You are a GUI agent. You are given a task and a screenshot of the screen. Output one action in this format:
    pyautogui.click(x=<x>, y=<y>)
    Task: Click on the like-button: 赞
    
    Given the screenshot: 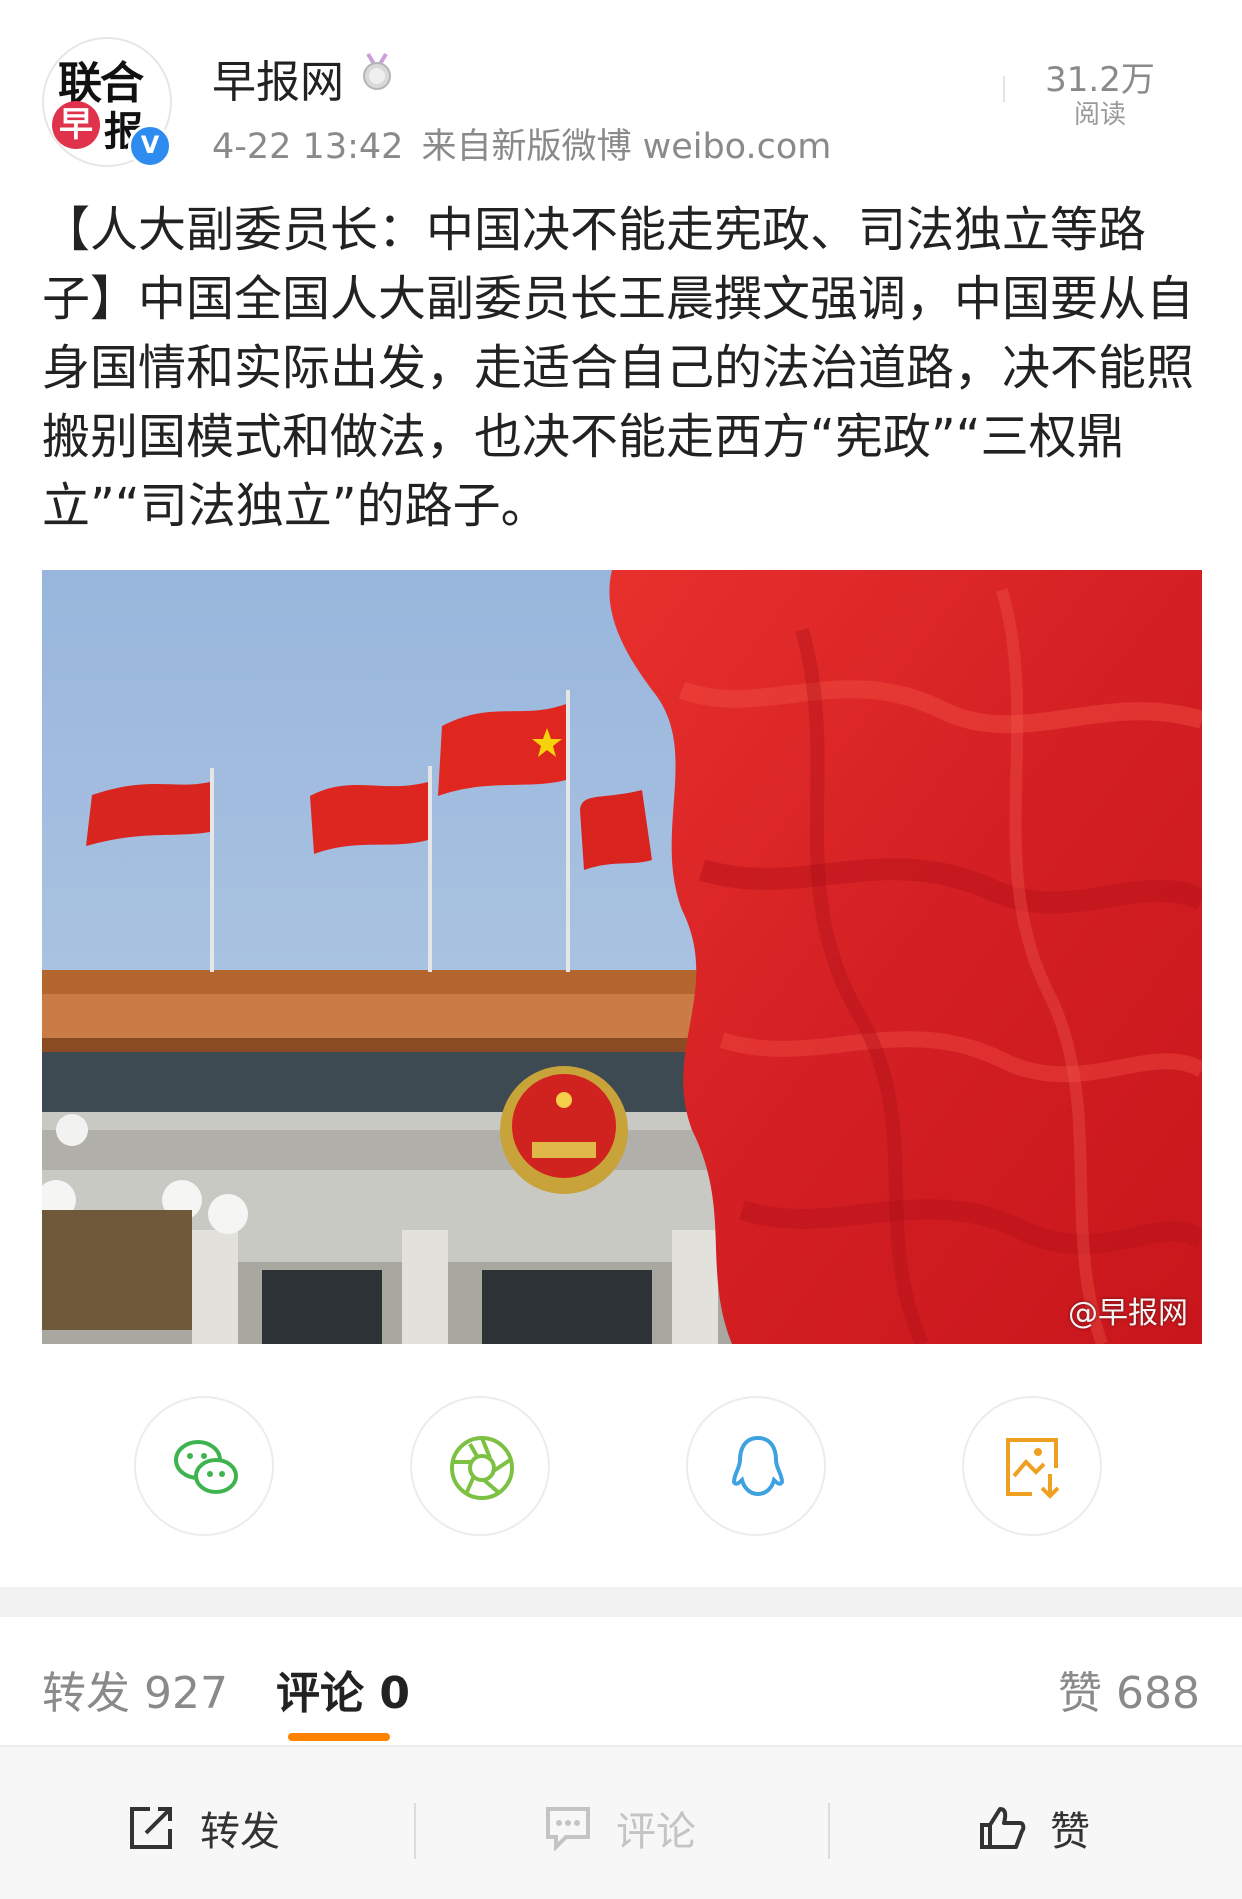 What is the action you would take?
    pyautogui.click(x=1034, y=1829)
    